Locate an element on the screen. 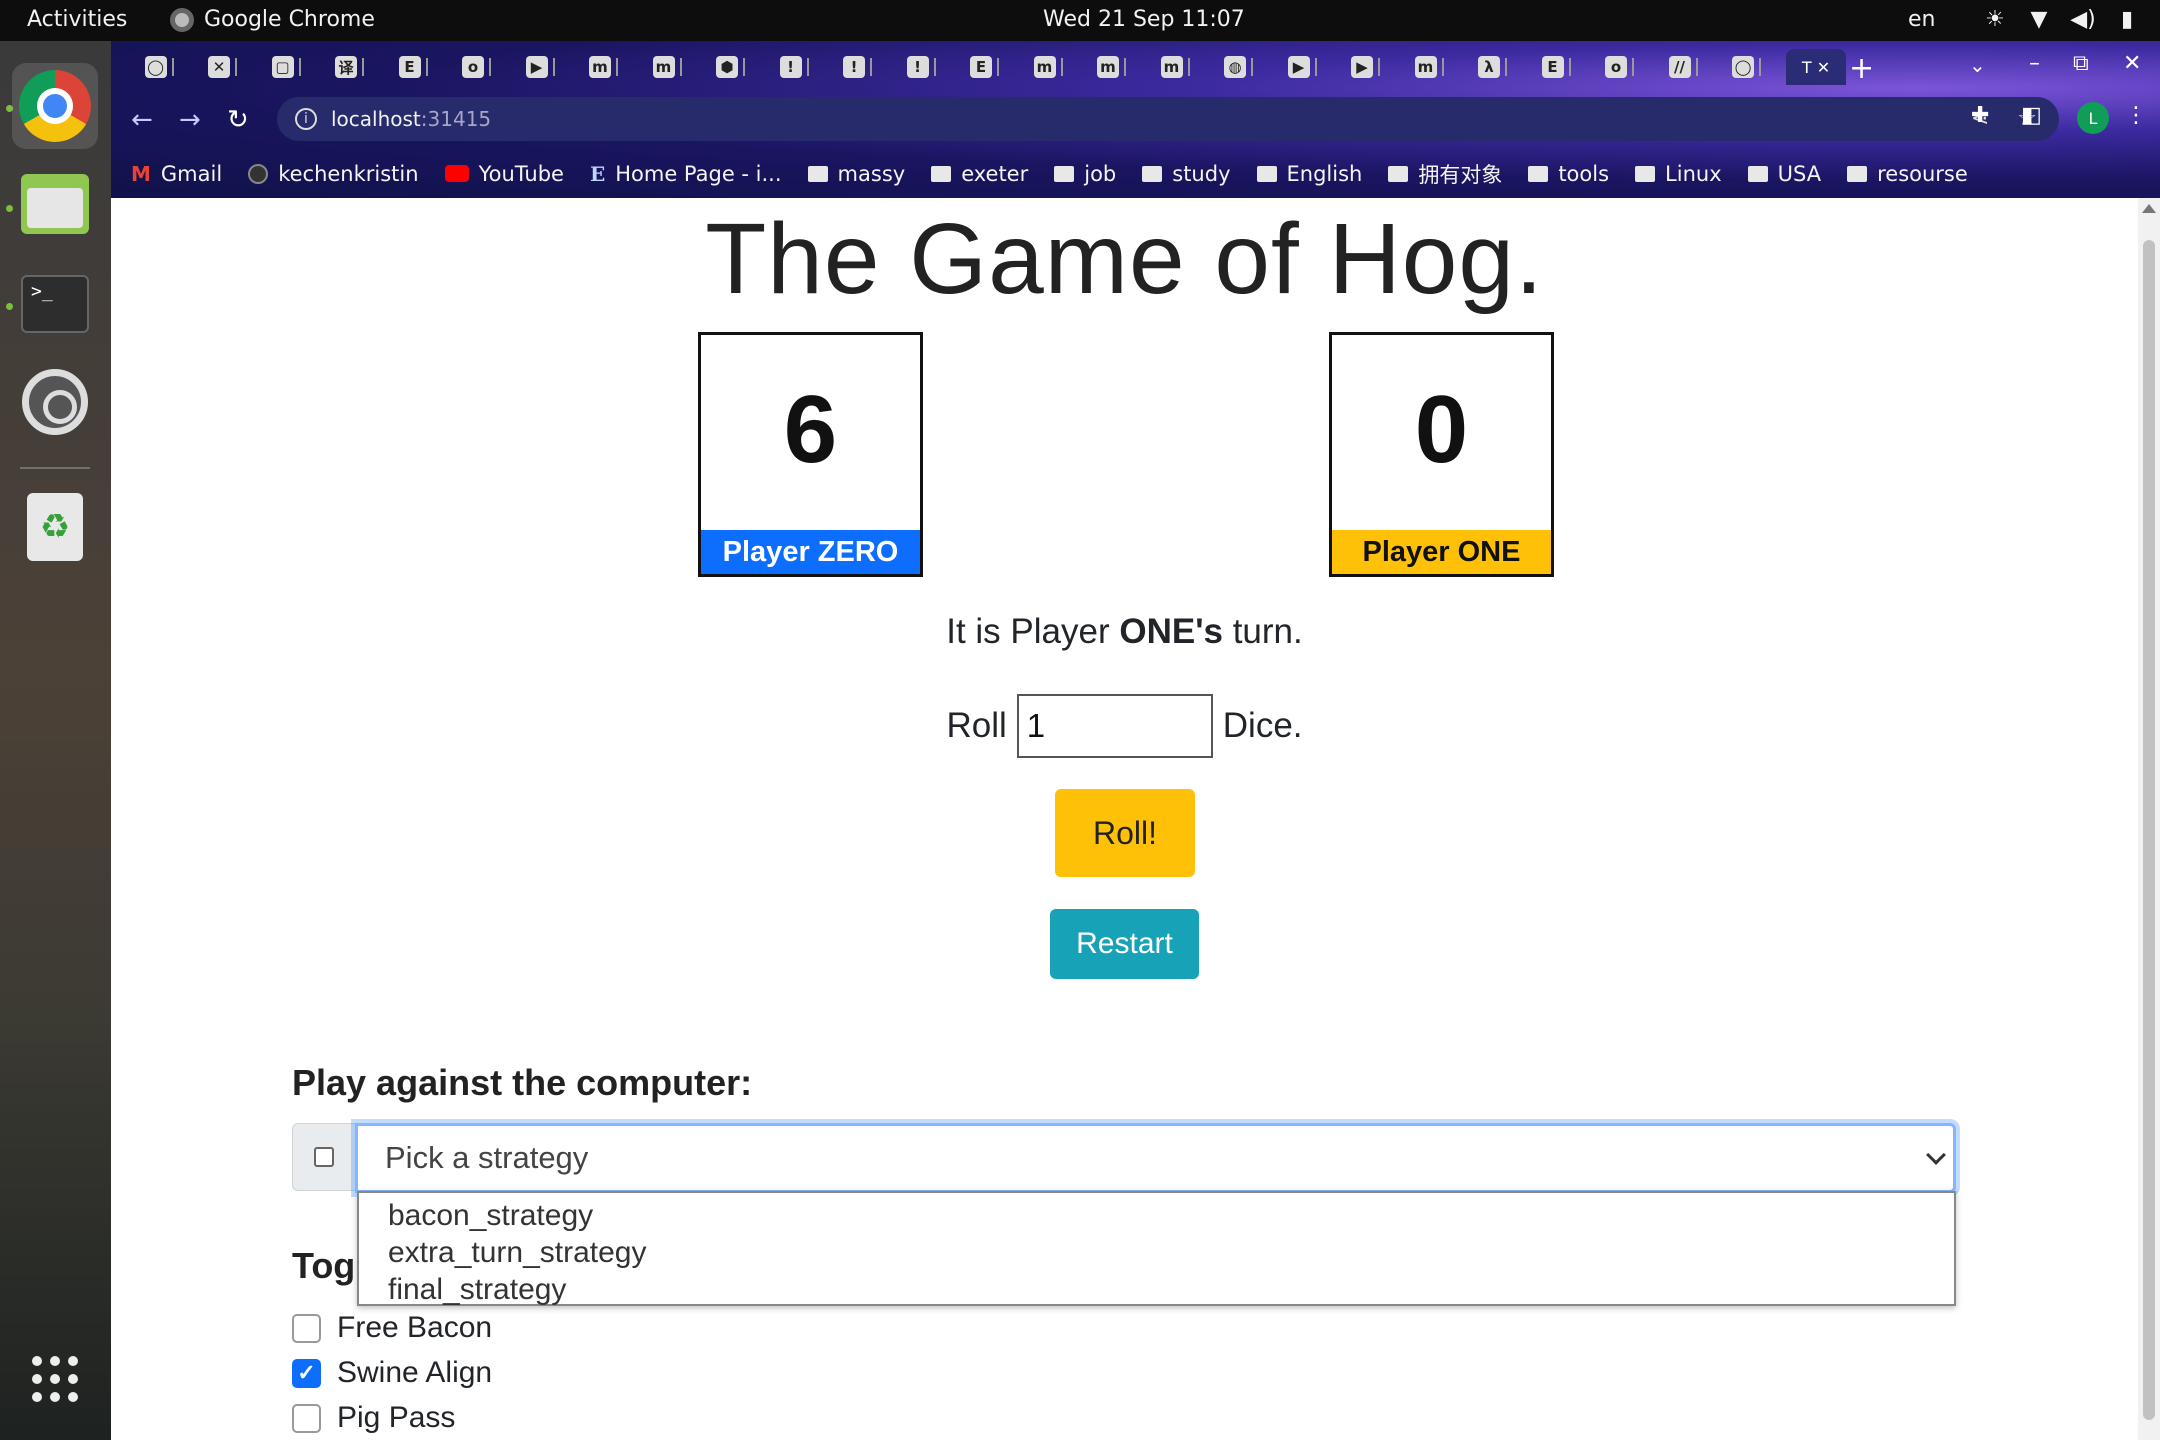 The width and height of the screenshot is (2160, 1440). close-tab-icon: ✕ is located at coordinates (1823, 67).